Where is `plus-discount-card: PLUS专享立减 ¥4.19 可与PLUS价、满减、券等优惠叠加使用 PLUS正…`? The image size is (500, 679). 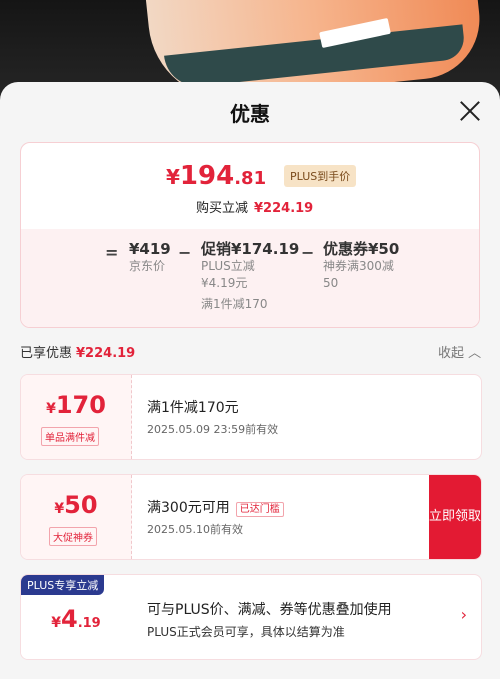
plus-discount-card: PLUS专享立减 ¥4.19 可与PLUS价、满减、券等优惠叠加使用 PLUS正… is located at coordinates (251, 617).